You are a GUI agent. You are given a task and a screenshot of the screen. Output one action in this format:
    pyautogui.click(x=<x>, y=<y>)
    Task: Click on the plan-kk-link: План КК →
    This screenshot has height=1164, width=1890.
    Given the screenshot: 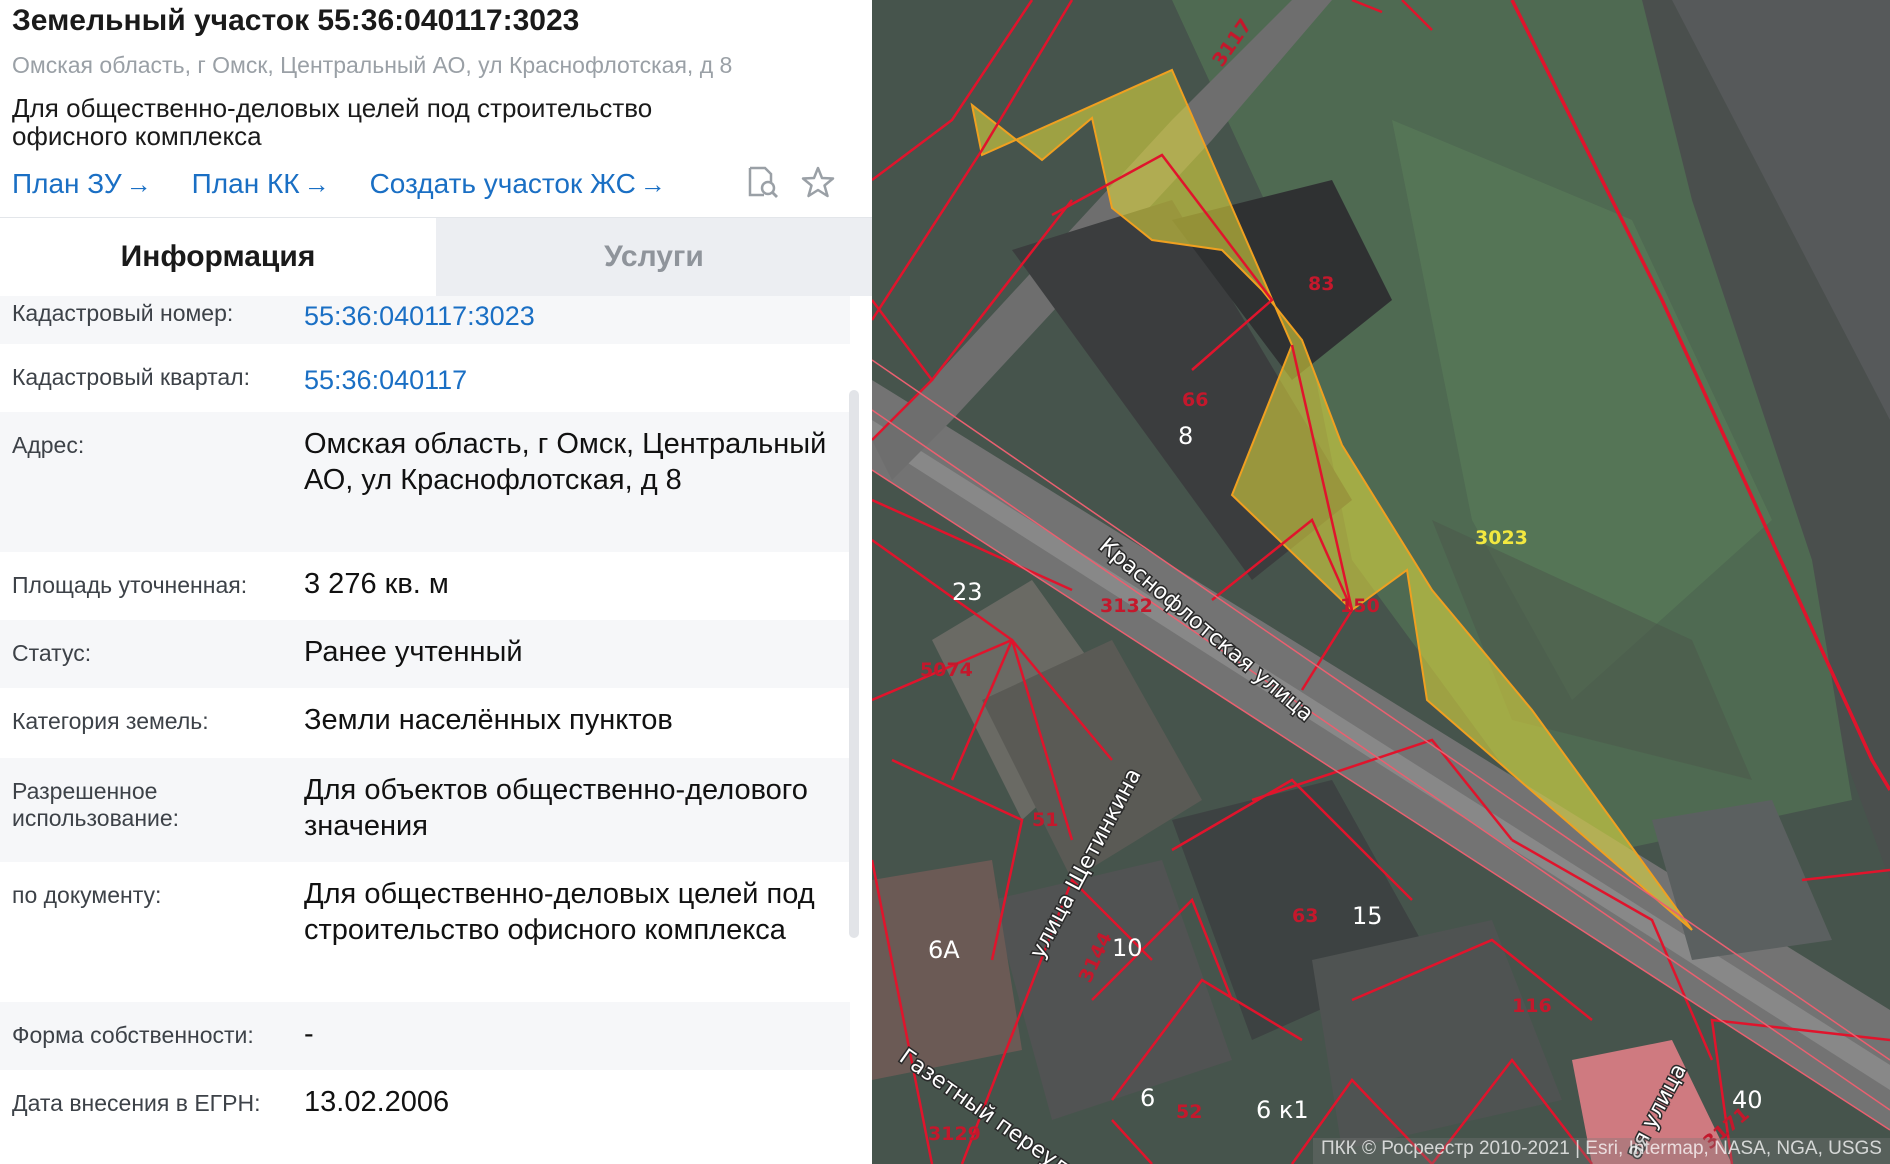 What is the action you would take?
    pyautogui.click(x=261, y=184)
    